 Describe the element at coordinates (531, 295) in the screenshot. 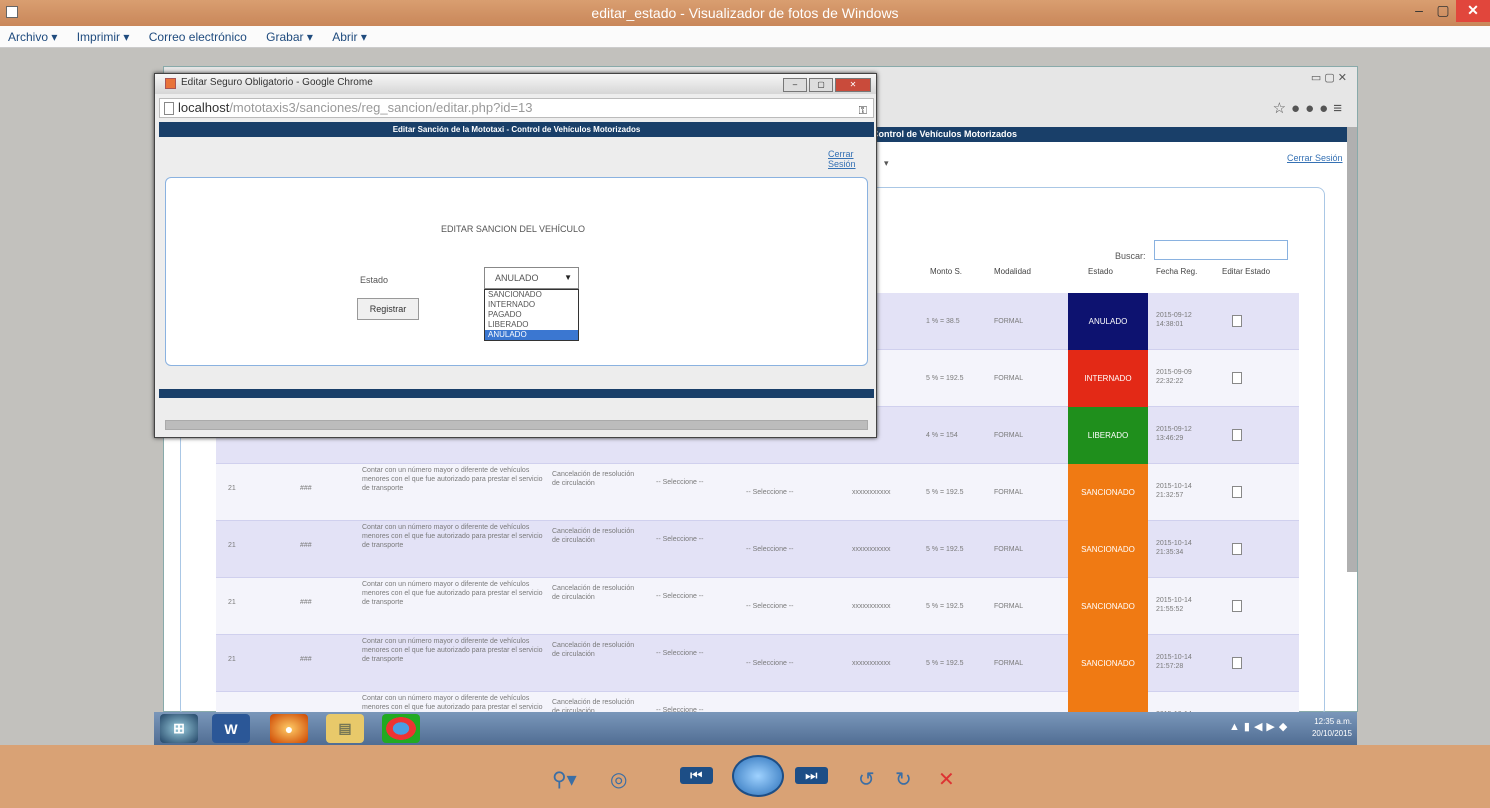

I see `option-sancionado: SANCIONADO` at that location.